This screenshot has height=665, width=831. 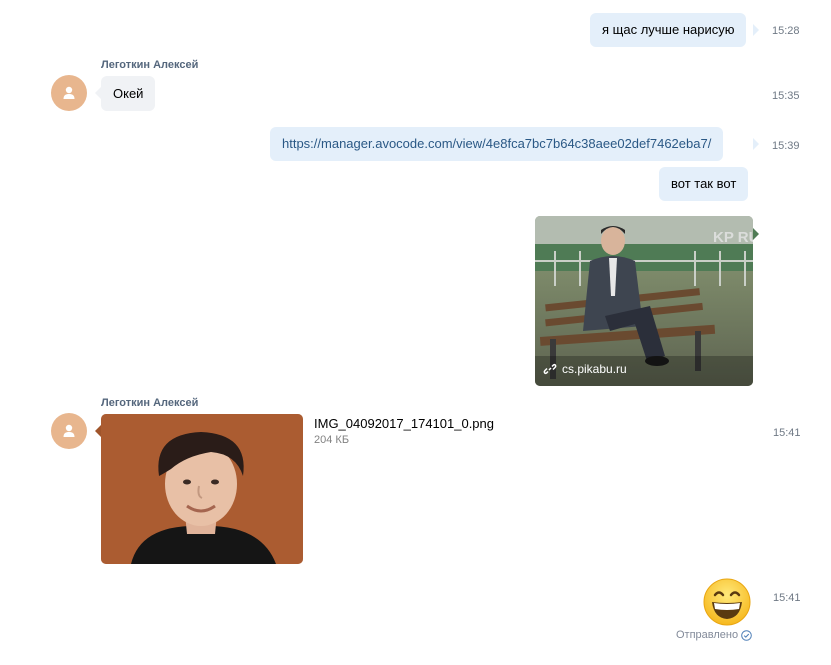 I want to click on photo-attachment, so click(x=202, y=489).